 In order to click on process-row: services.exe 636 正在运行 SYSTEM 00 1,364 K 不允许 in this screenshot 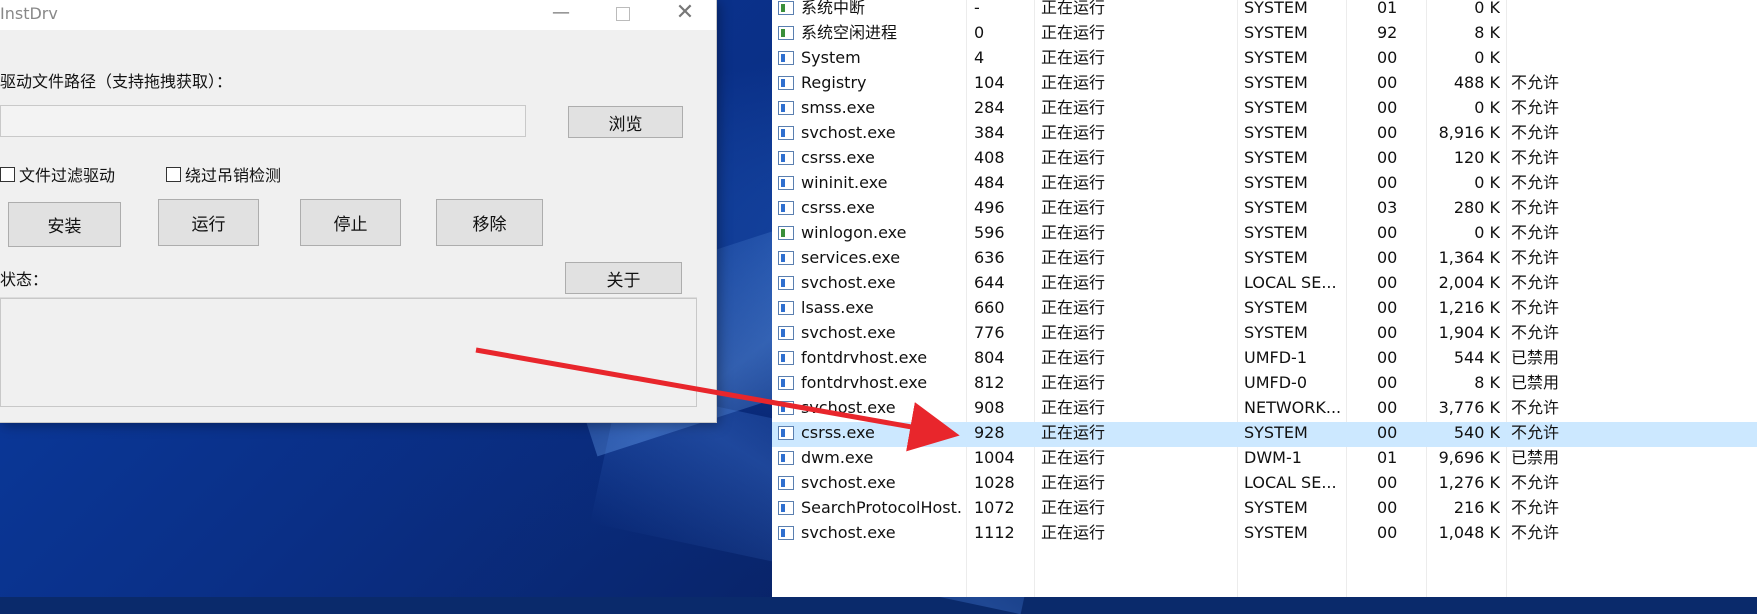, I will do `click(1264, 259)`.